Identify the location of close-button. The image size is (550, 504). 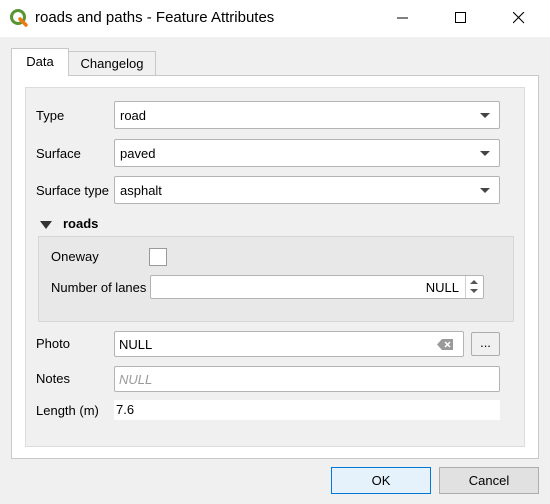
(519, 18).